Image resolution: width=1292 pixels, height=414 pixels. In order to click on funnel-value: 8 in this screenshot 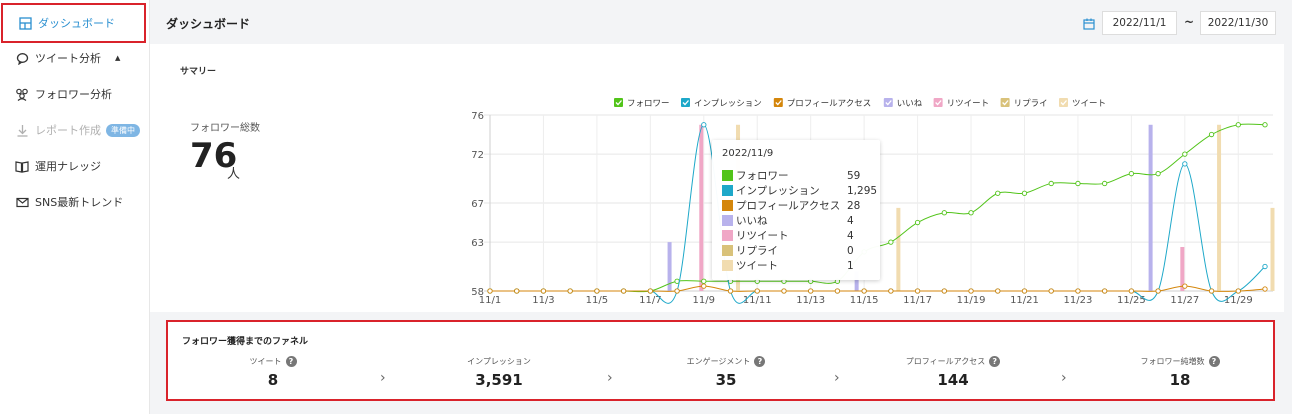, I will do `click(273, 380)`.